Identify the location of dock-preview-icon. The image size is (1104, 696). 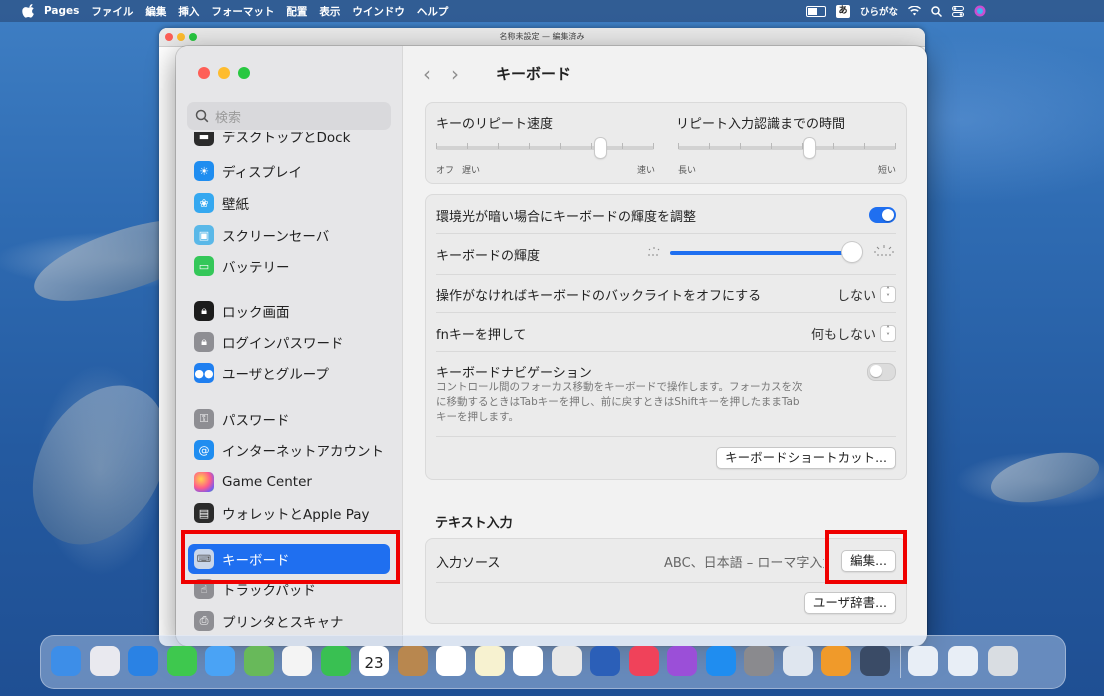
(797, 661).